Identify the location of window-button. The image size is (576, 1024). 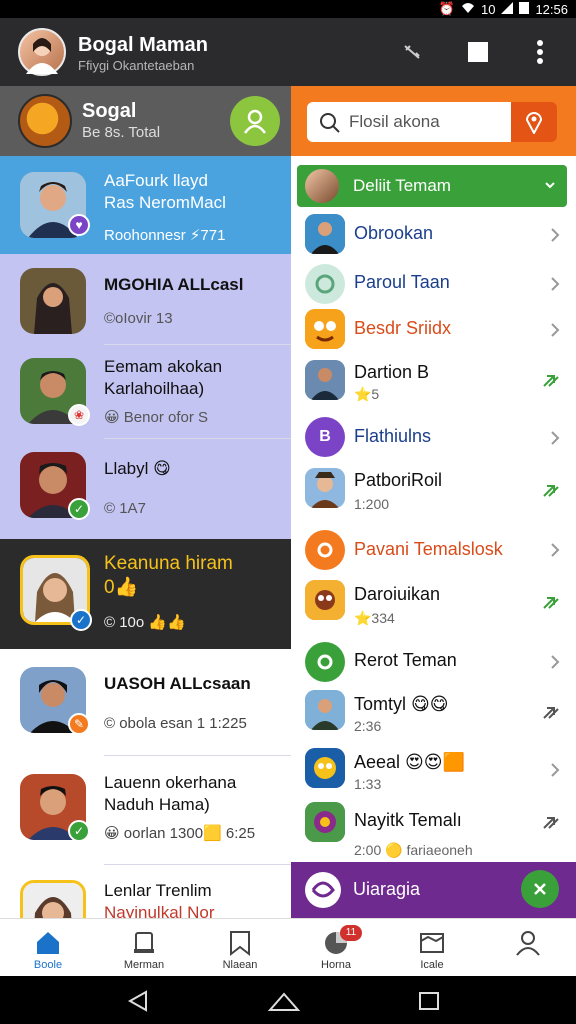
(478, 52).